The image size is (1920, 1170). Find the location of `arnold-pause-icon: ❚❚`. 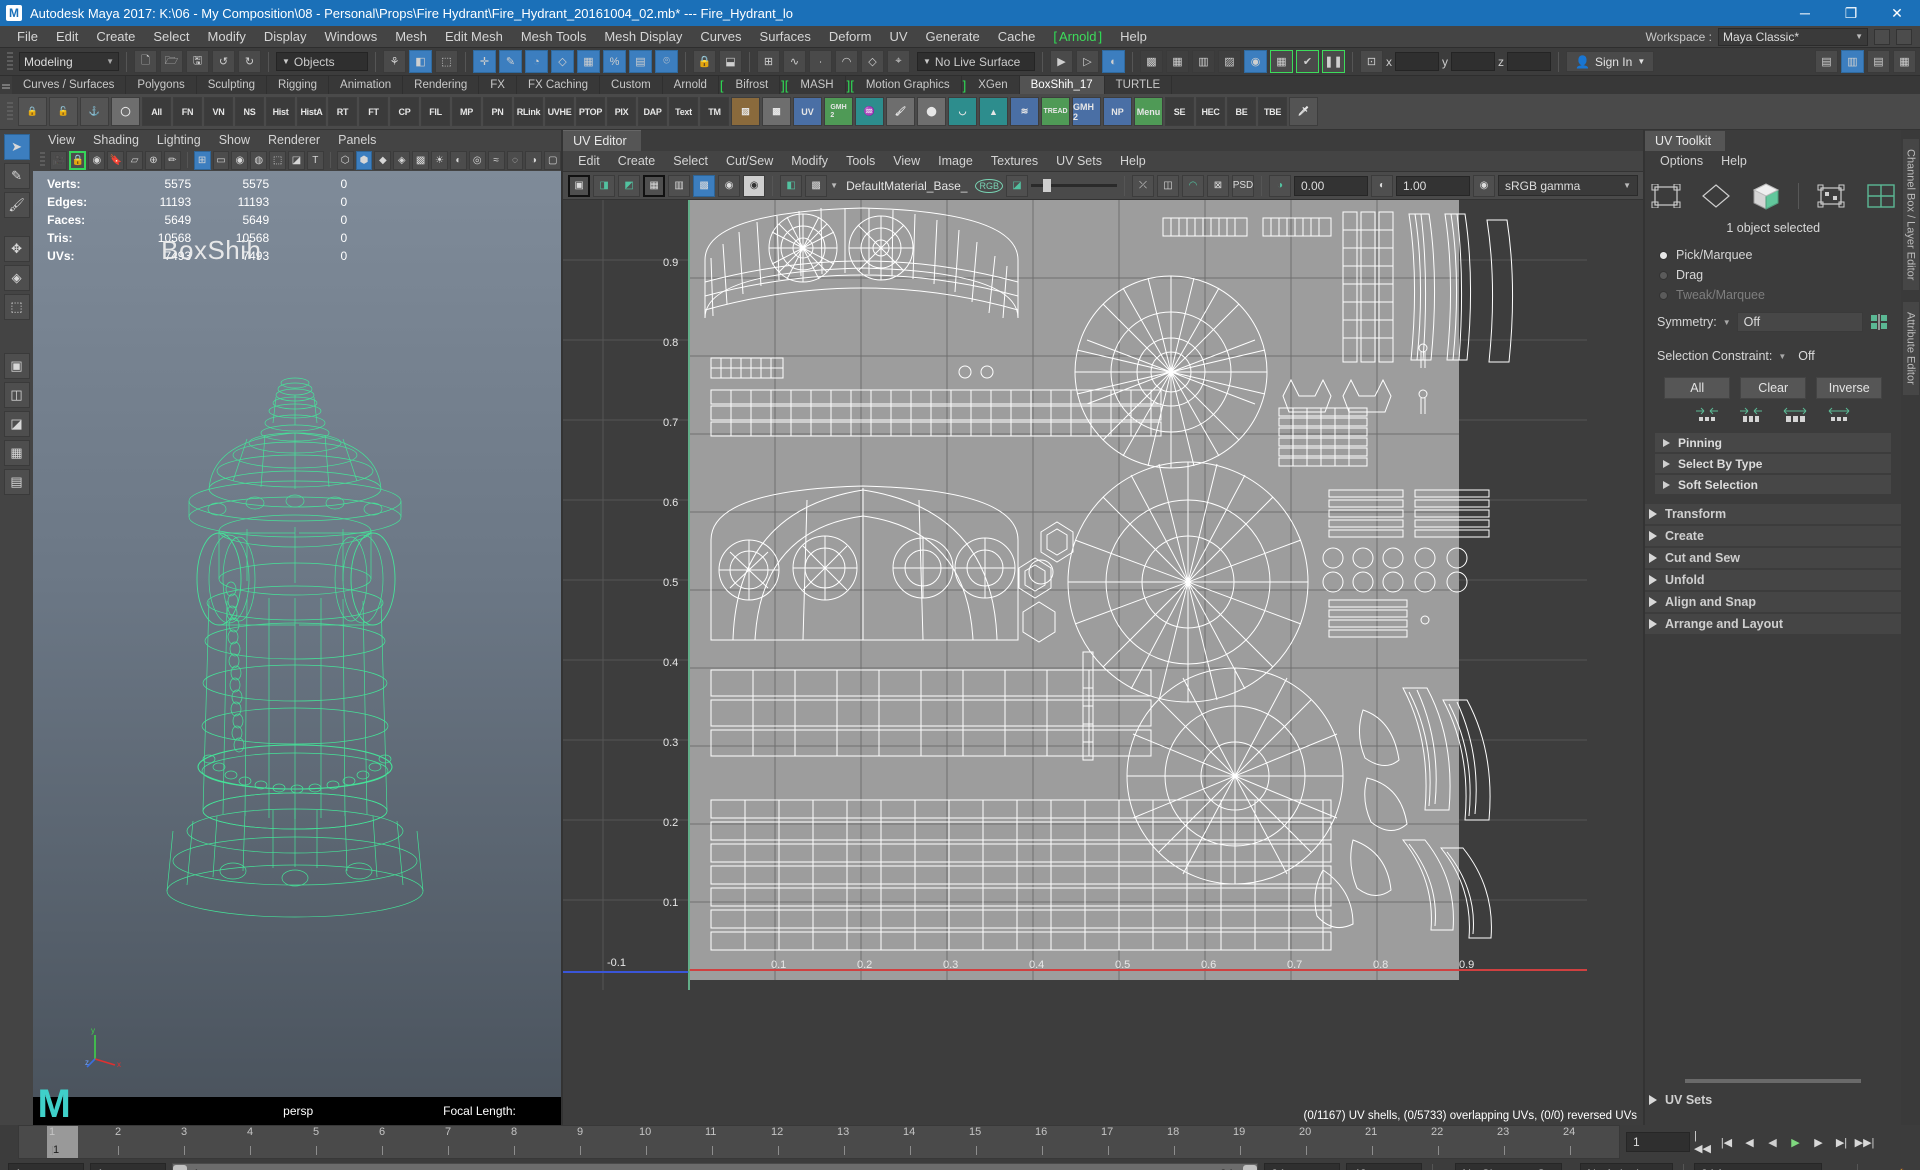

arnold-pause-icon: ❚❚ is located at coordinates (1333, 61).